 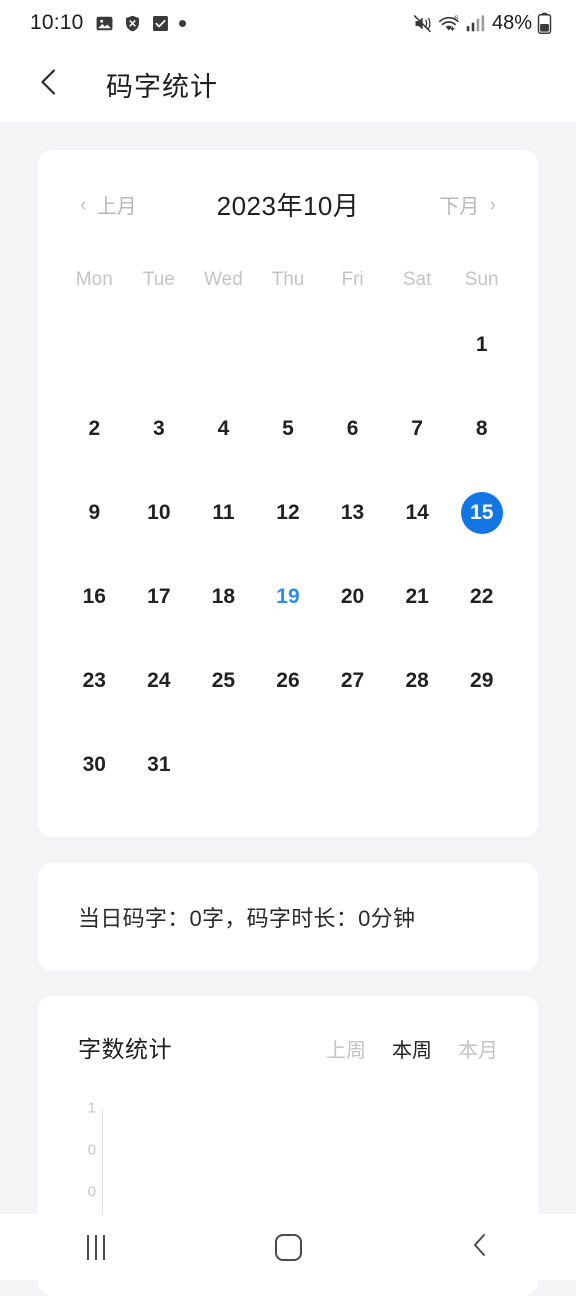 I want to click on cellular-signal-icon, so click(x=475, y=23).